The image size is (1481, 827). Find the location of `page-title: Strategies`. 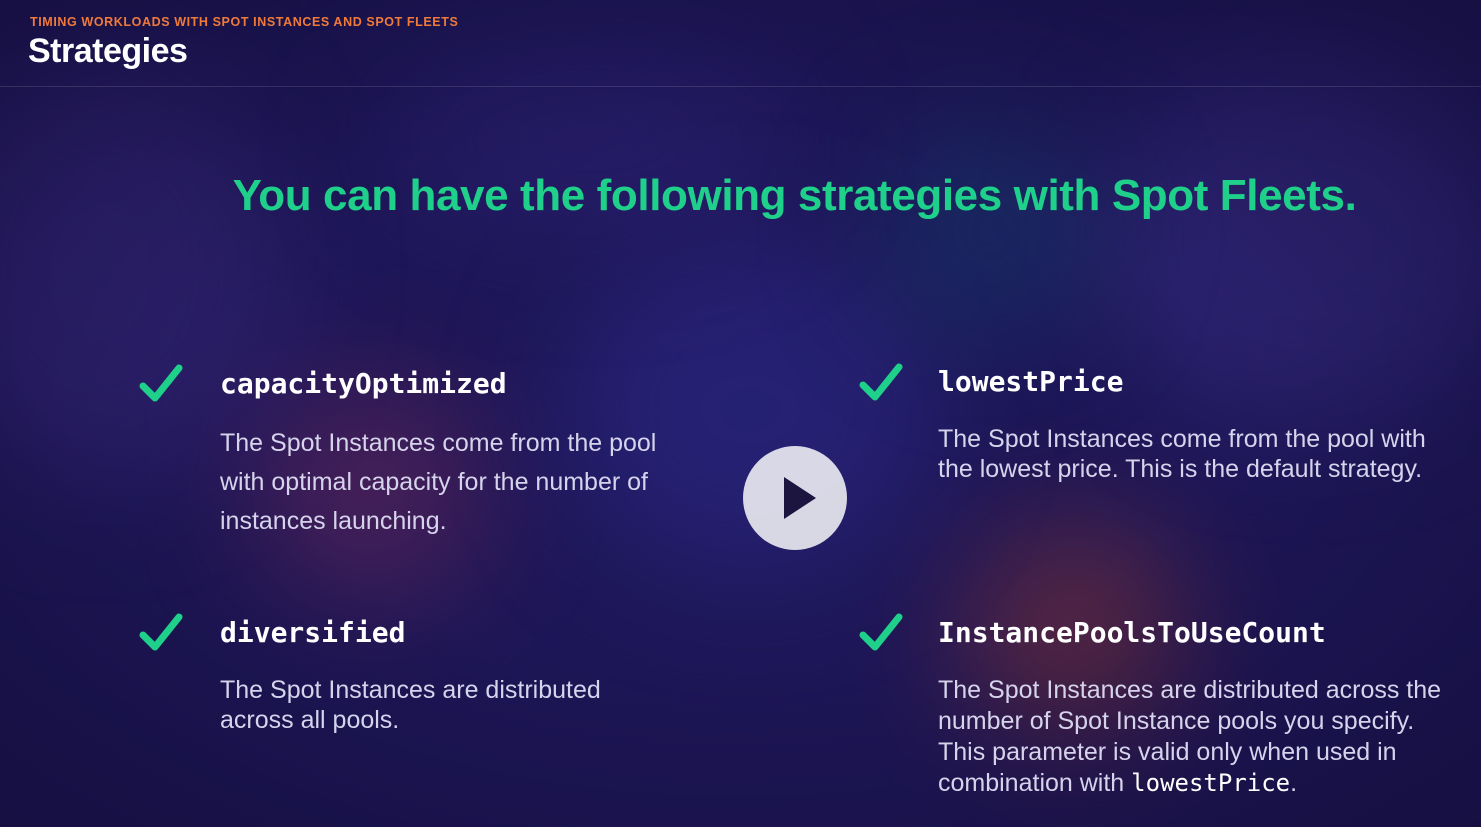

page-title: Strategies is located at coordinates (108, 51).